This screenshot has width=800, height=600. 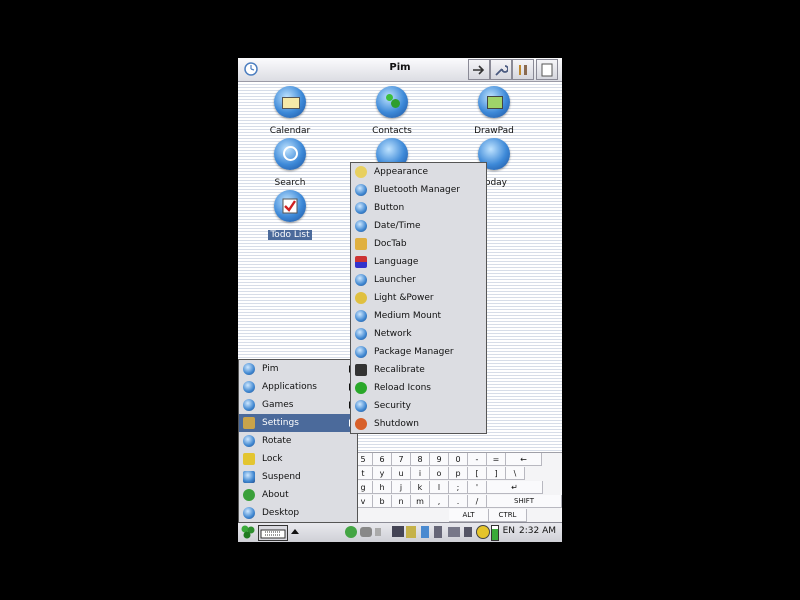 What do you see at coordinates (524, 501) in the screenshot?
I see `shift-key: SHIFT` at bounding box center [524, 501].